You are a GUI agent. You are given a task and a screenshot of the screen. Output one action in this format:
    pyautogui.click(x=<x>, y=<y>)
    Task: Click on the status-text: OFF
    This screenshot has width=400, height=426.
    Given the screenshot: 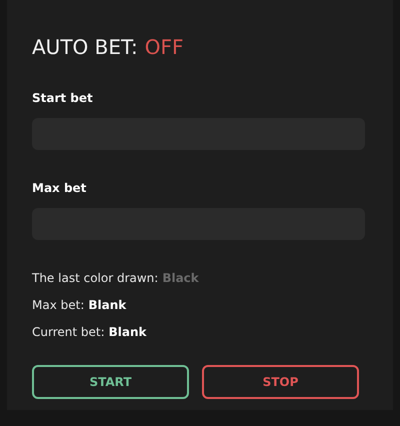 What is the action you would take?
    pyautogui.click(x=164, y=47)
    